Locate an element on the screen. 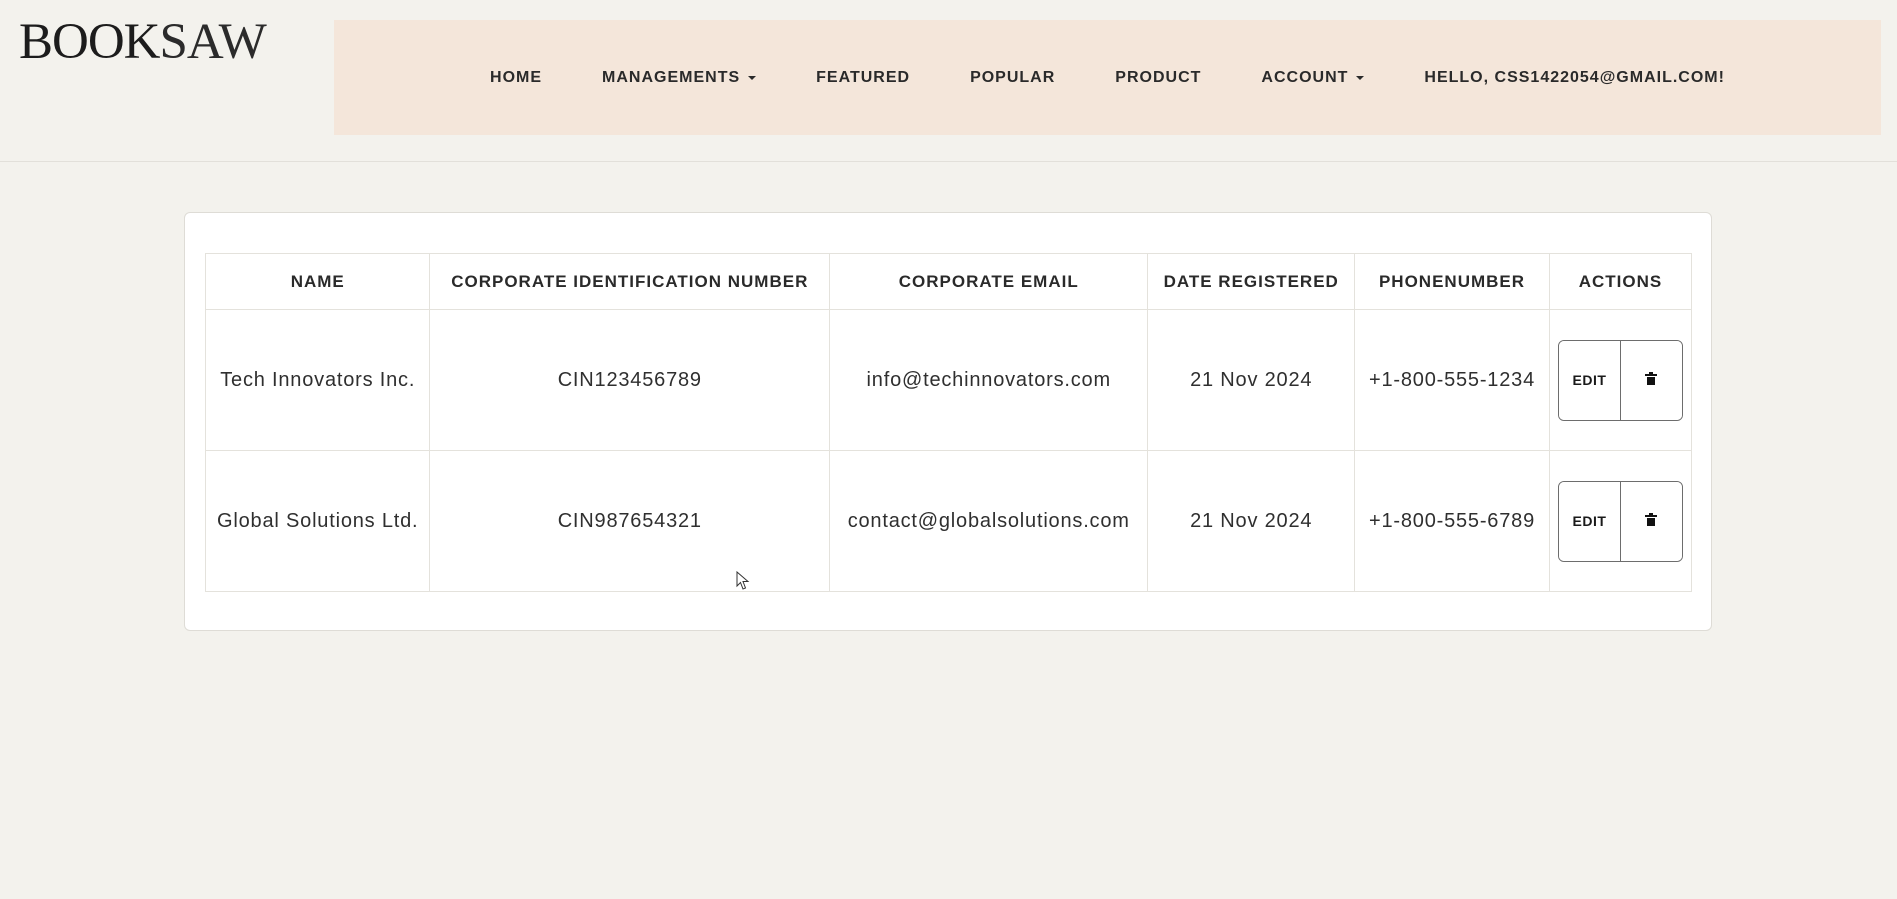 The width and height of the screenshot is (1897, 899). logo-text-saw: SAW is located at coordinates (213, 42).